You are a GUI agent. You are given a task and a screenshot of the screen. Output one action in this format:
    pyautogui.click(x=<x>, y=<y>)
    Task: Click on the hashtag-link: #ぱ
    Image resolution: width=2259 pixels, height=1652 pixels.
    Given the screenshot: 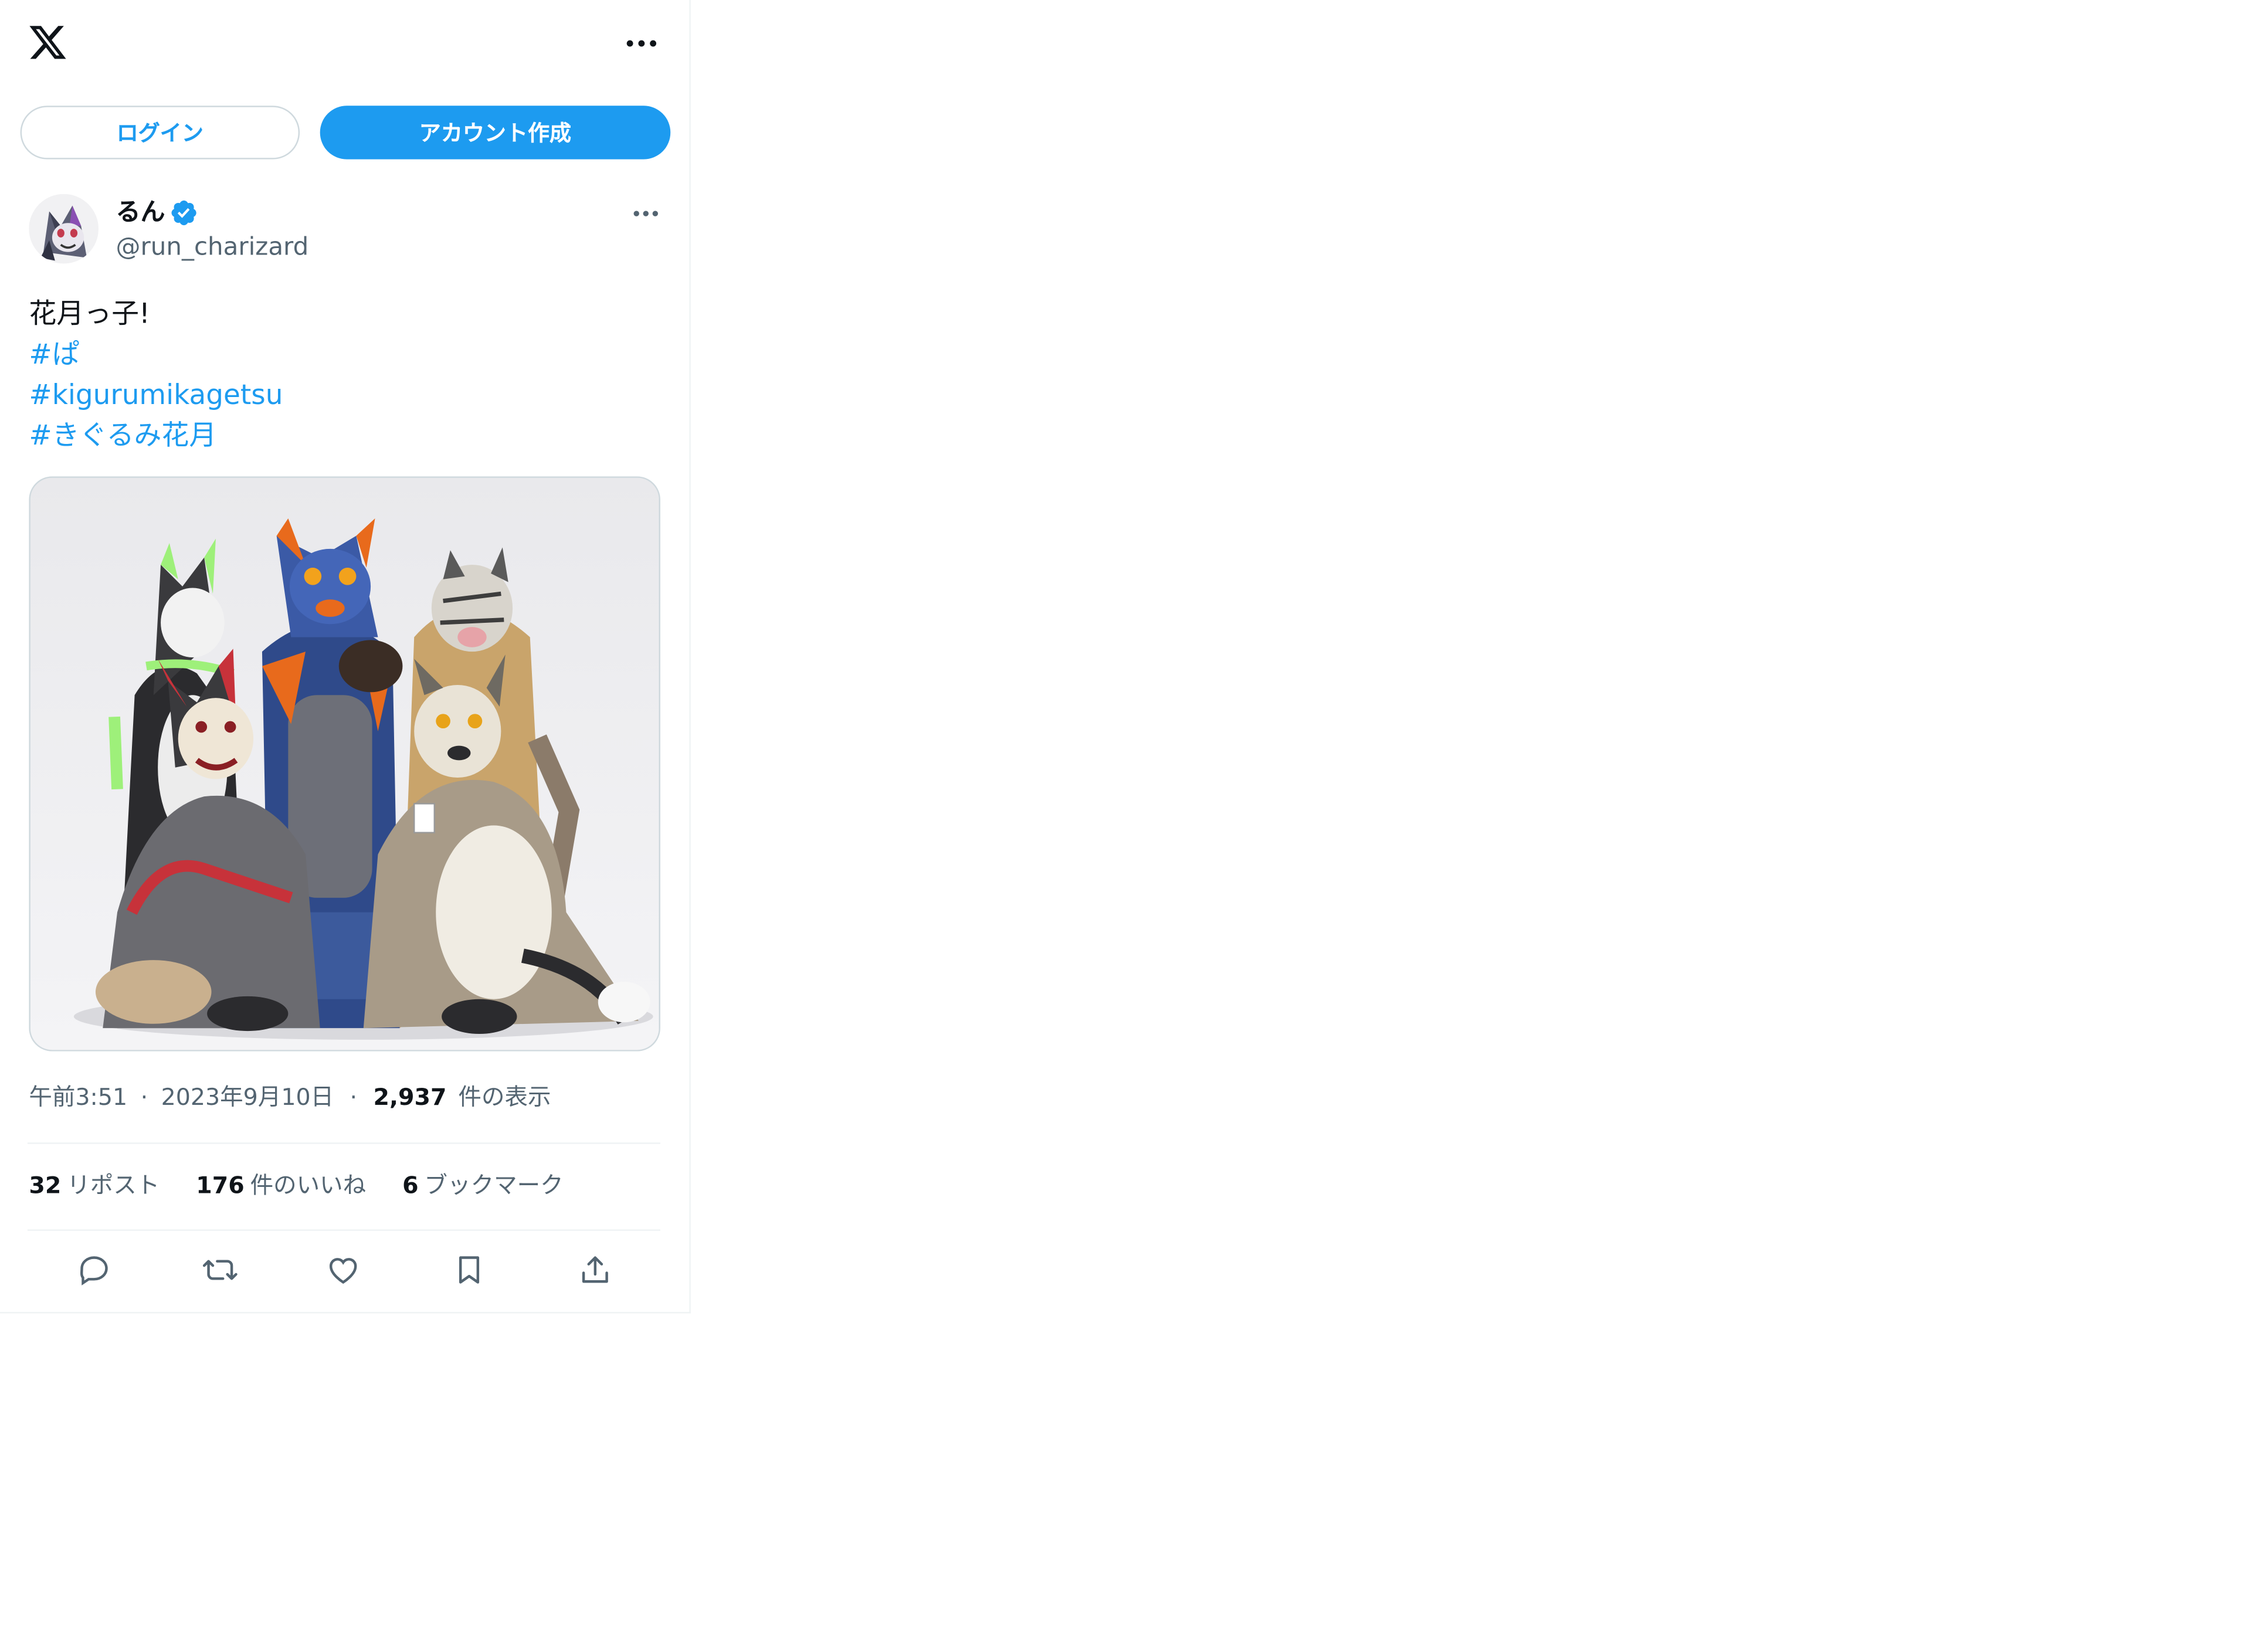 What is the action you would take?
    pyautogui.click(x=156, y=354)
    